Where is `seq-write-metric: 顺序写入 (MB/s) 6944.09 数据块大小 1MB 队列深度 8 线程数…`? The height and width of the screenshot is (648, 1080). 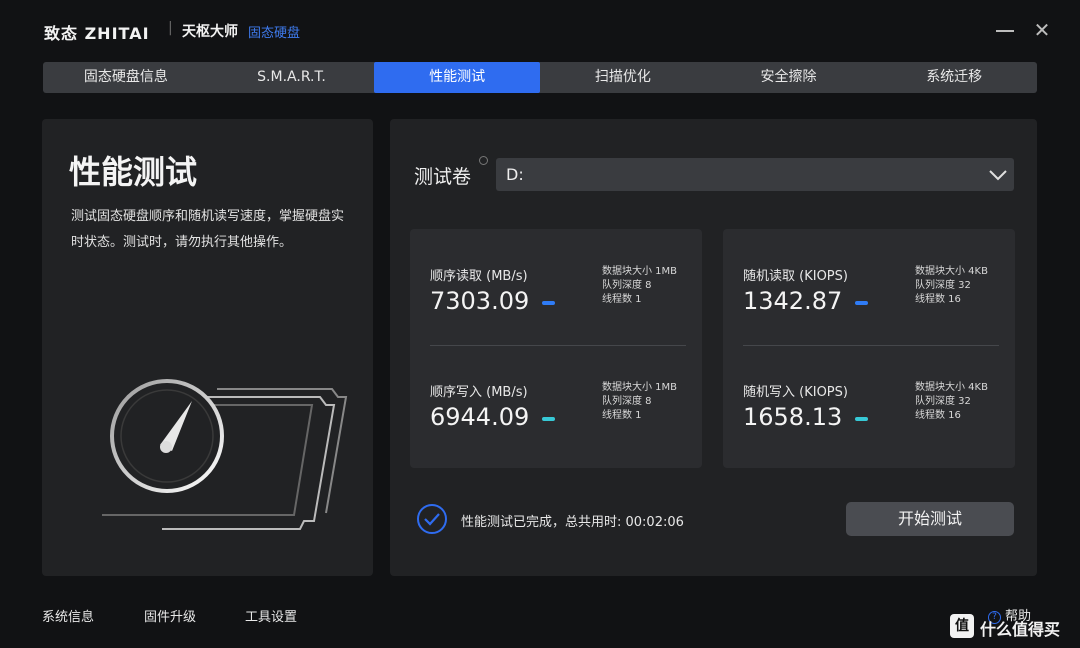
seq-write-metric: 顺序写入 (MB/s) 6944.09 数据块大小 1MB 队列深度 8 线程数… is located at coordinates (558, 416).